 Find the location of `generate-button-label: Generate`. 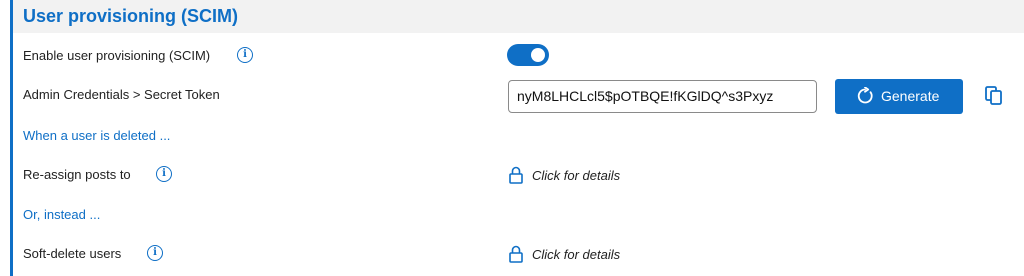

generate-button-label: Generate is located at coordinates (910, 96).